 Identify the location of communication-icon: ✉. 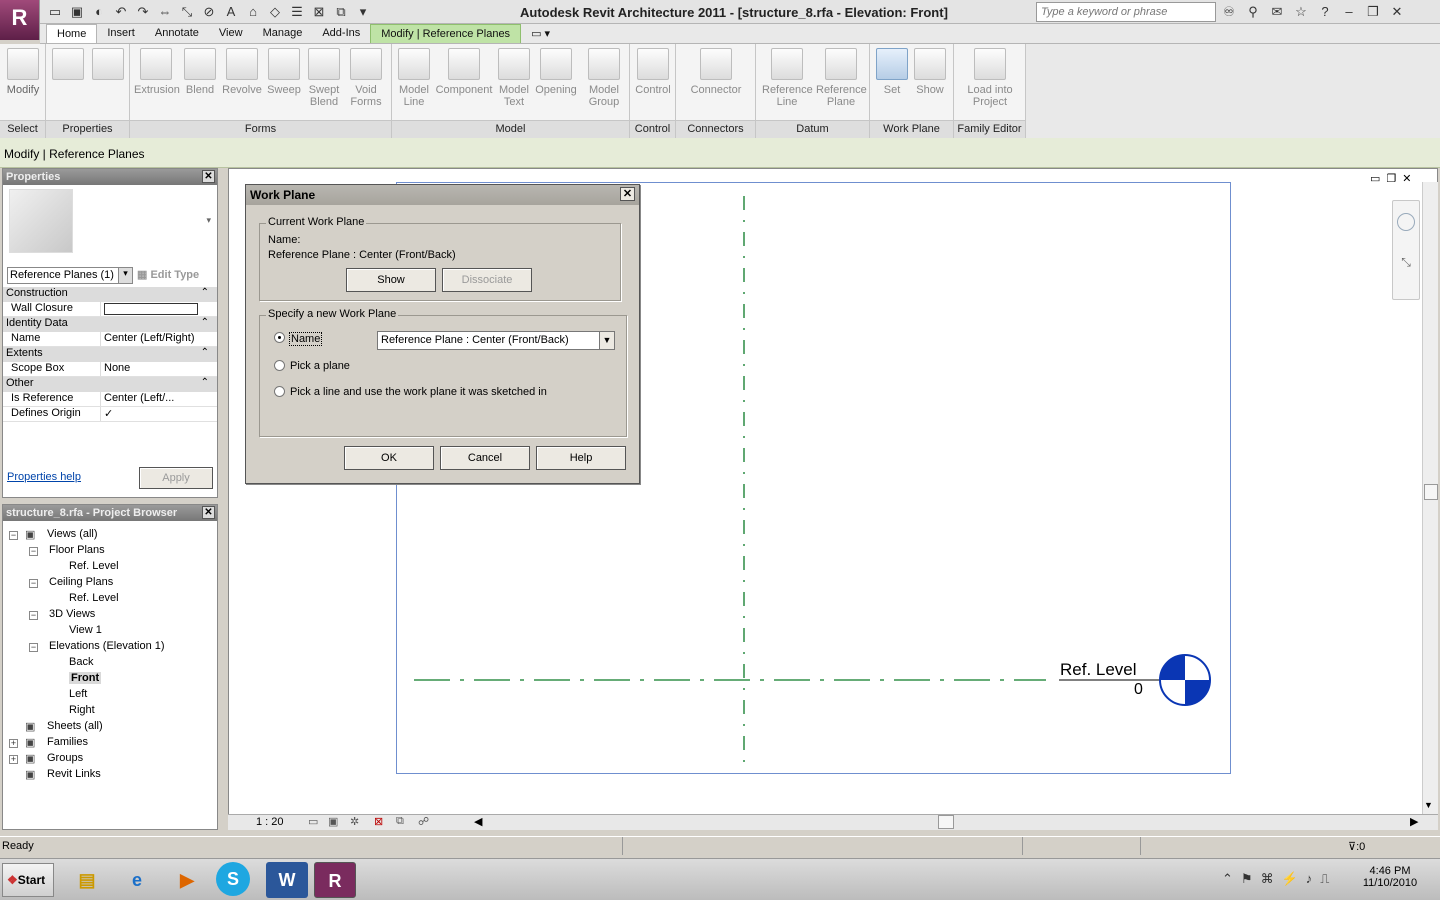
(1277, 12).